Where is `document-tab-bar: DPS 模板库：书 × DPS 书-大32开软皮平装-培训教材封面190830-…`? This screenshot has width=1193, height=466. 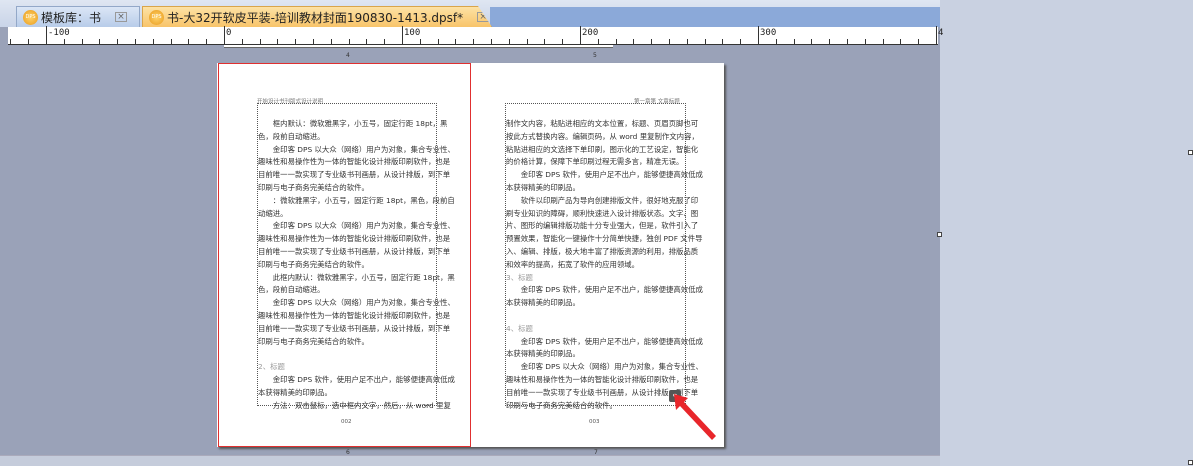
document-tab-bar: DPS 模板库：书 × DPS 书-大32开软皮平装-培训教材封面190830-… is located at coordinates (470, 13).